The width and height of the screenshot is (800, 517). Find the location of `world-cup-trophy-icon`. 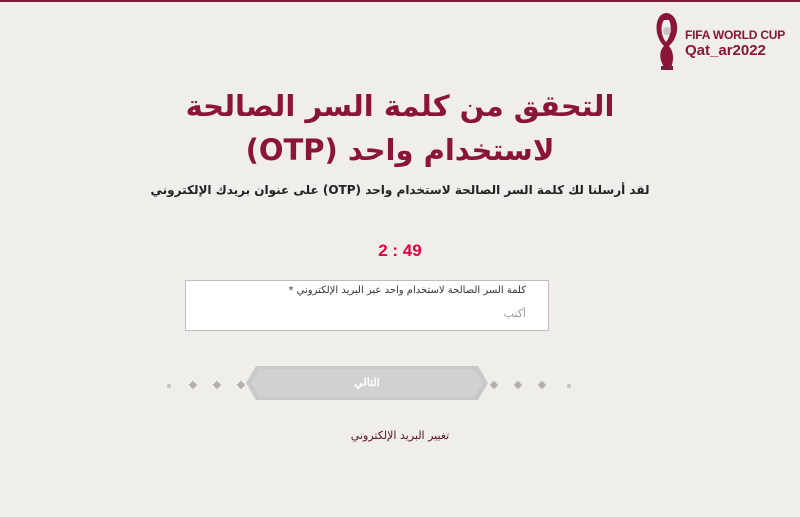

world-cup-trophy-icon is located at coordinates (667, 41).